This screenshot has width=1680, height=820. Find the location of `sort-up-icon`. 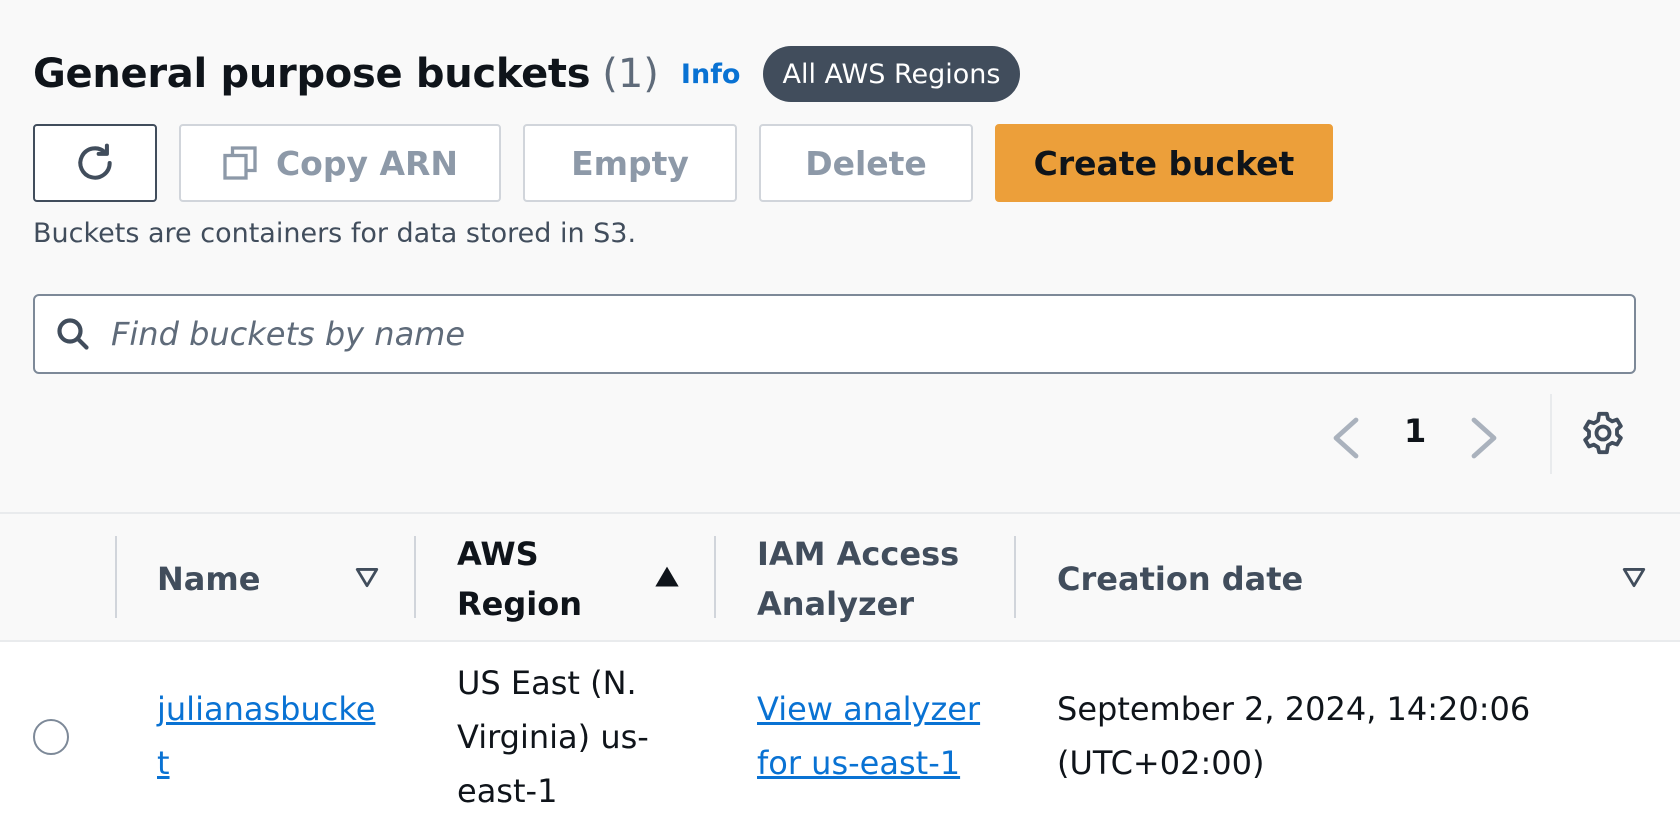

sort-up-icon is located at coordinates (667, 576).